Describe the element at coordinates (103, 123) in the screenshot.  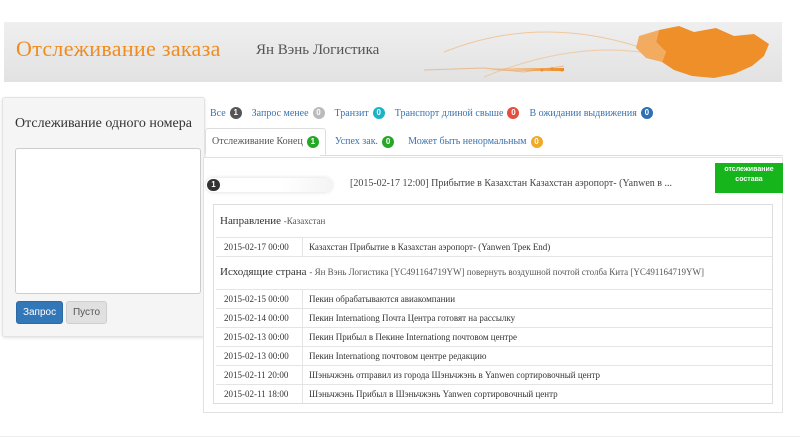
I see `panel-title: Отслеживание одного номера` at that location.